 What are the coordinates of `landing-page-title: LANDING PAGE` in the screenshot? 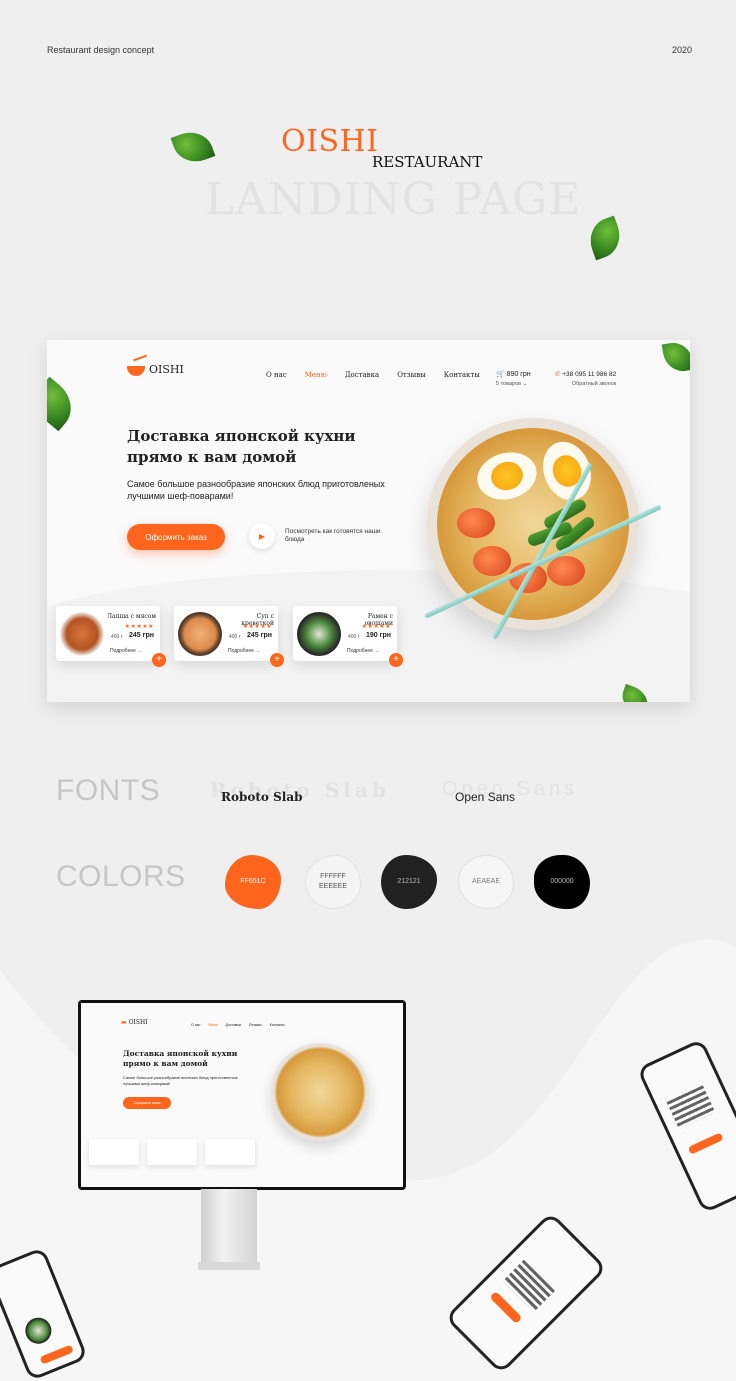 It's located at (393, 199).